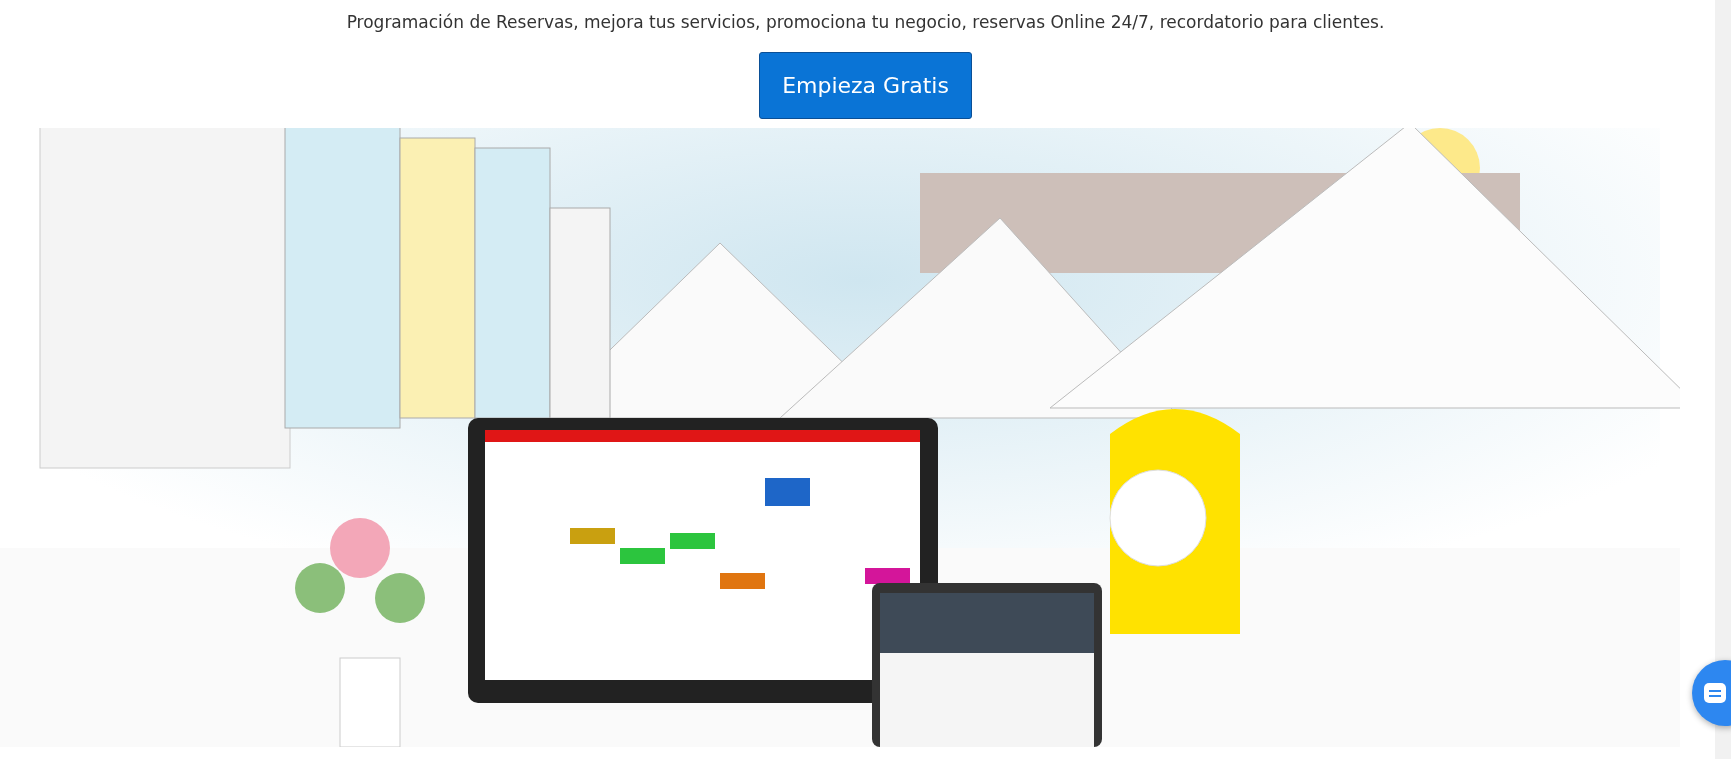 The width and height of the screenshot is (1731, 759). What do you see at coordinates (865, 22) in the screenshot?
I see `subtitle: Programación de Reservas, mejora tus servicios, promociona tu negocio, reservas Online 24/7, recordatorio para clientes.` at bounding box center [865, 22].